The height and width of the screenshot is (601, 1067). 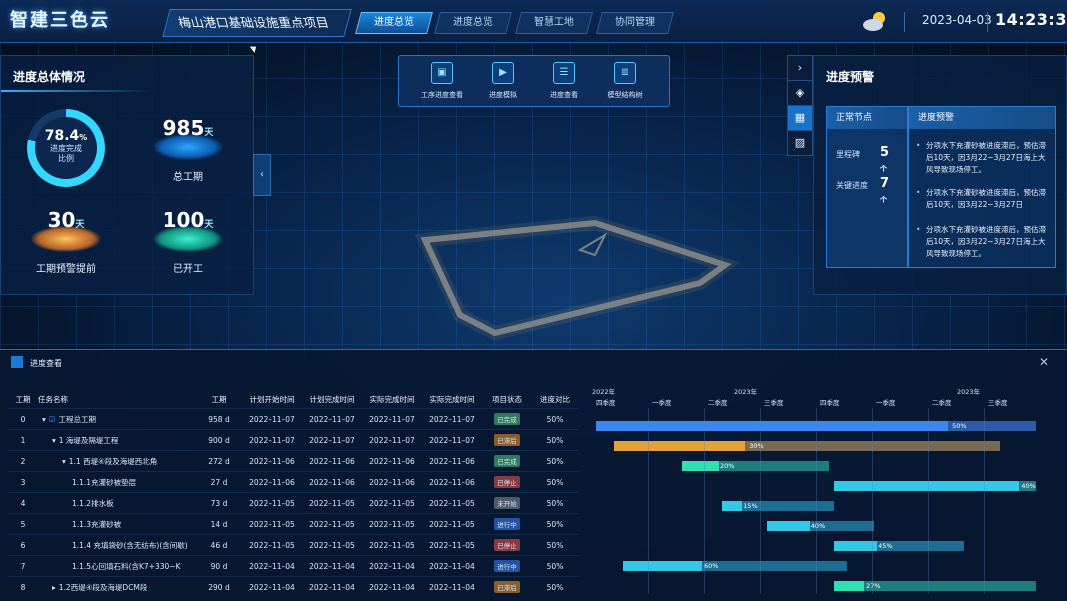 I want to click on cell-status: 未开始, so click(x=507, y=503).